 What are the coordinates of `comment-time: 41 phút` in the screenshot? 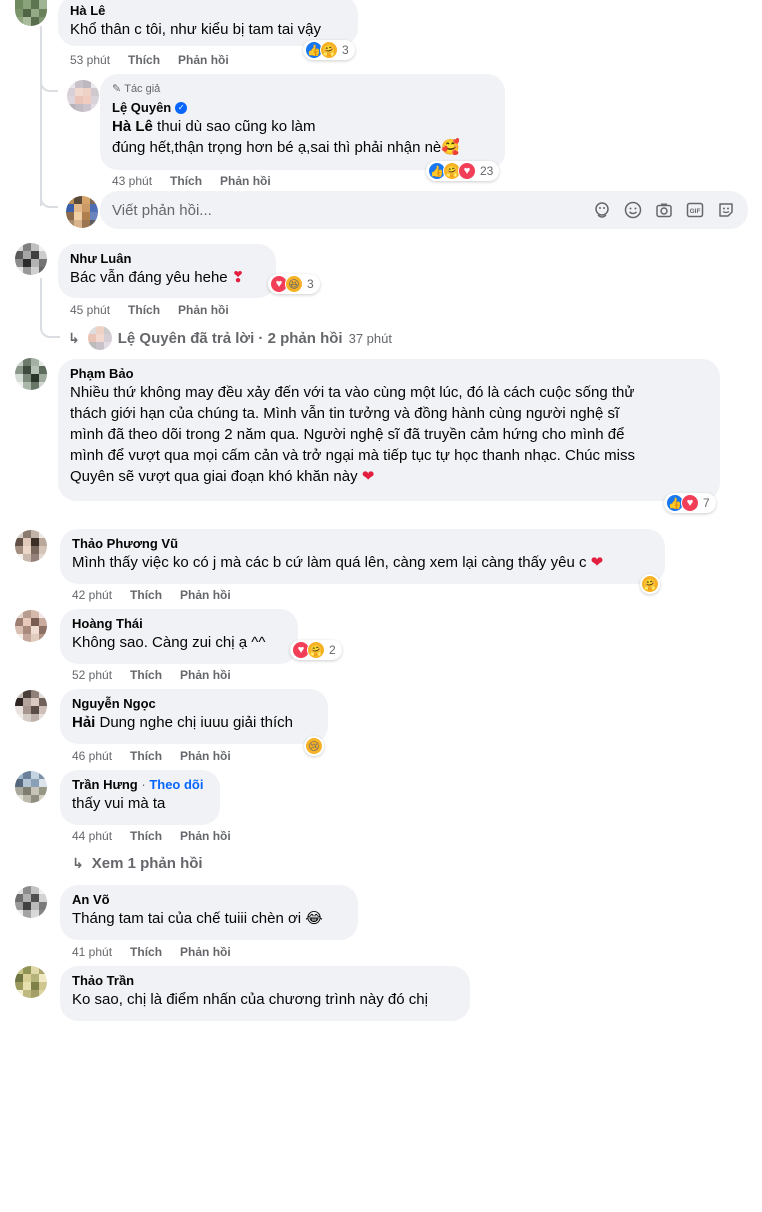 It's located at (92, 952).